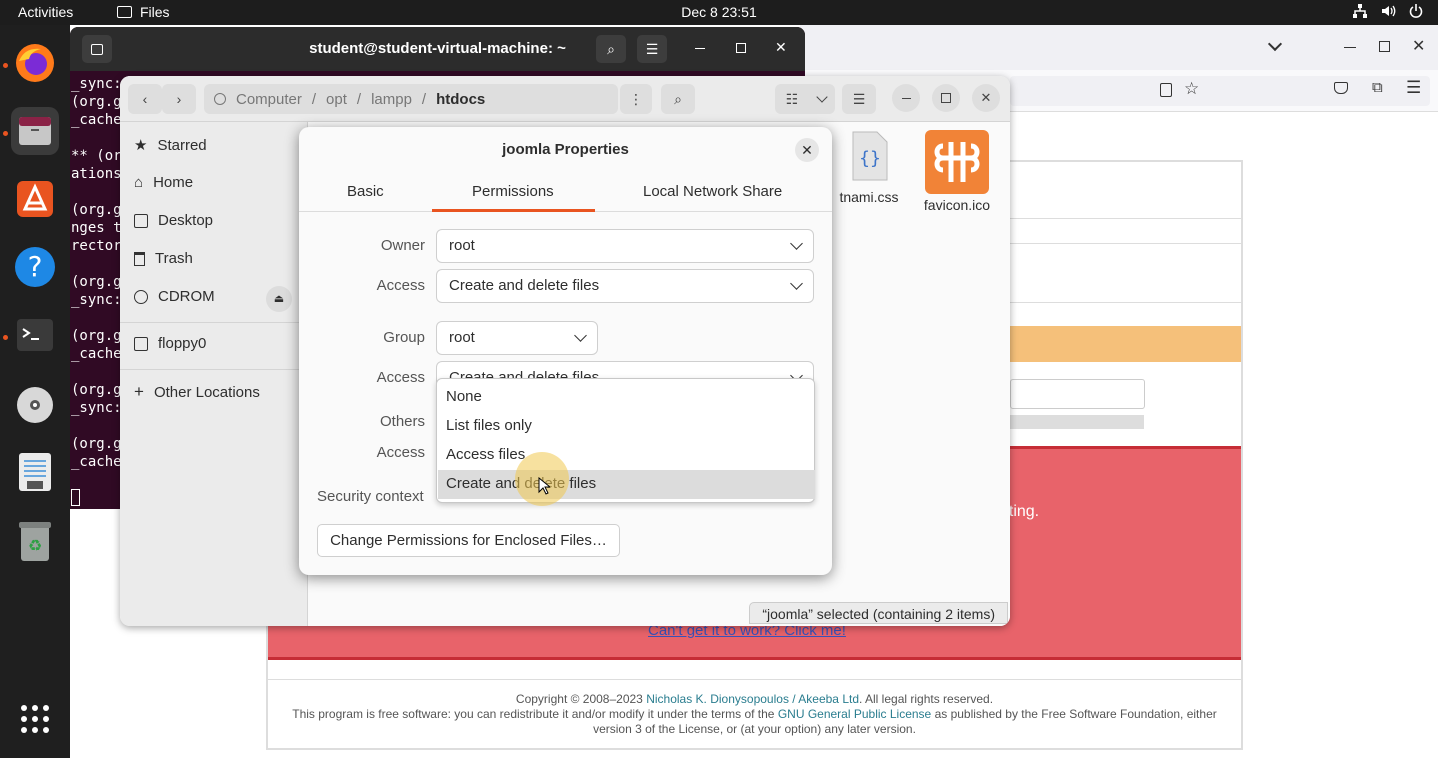  What do you see at coordinates (400, 285) in the screenshot?
I see `owner-access-label: Access` at bounding box center [400, 285].